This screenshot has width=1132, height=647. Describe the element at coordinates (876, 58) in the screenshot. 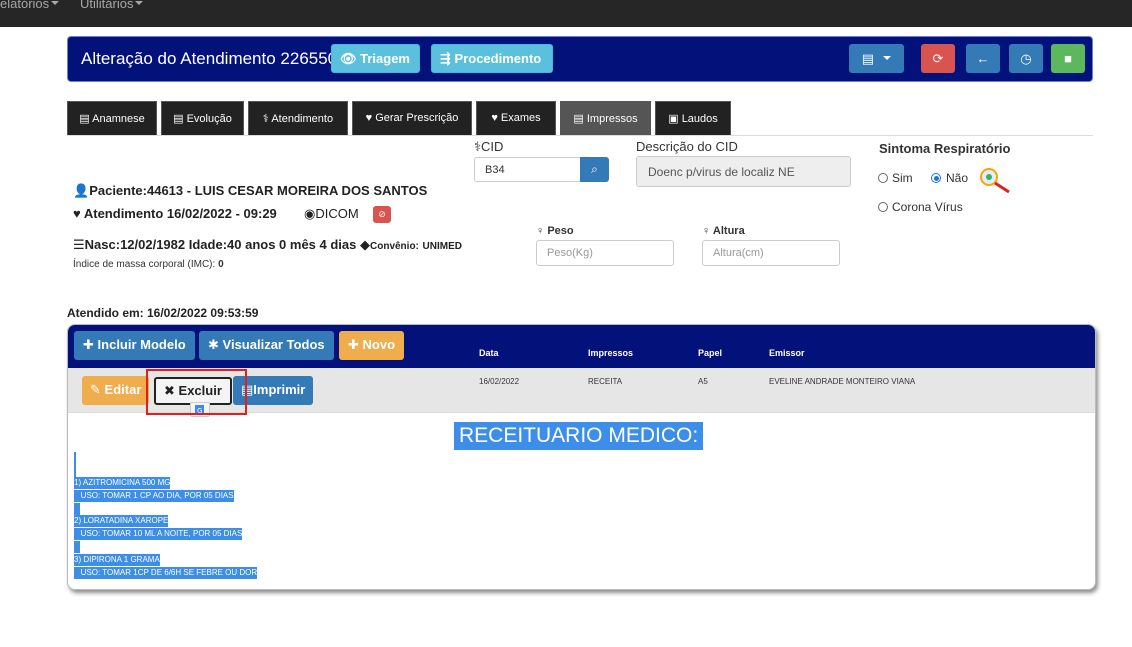

I see `print-dropdown-button: ▤` at that location.